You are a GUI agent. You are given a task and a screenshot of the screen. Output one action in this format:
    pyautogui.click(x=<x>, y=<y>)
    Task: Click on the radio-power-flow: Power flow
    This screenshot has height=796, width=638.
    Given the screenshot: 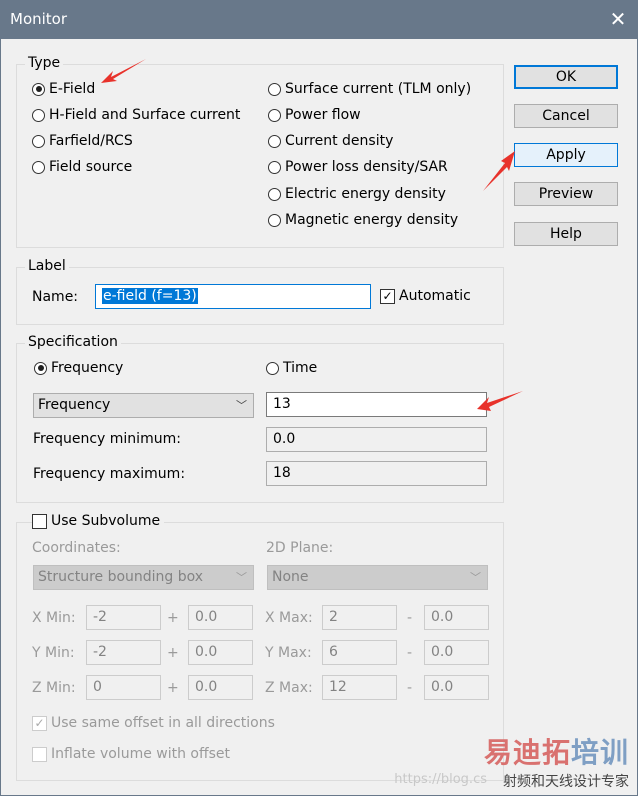 What is the action you would take?
    pyautogui.click(x=314, y=115)
    